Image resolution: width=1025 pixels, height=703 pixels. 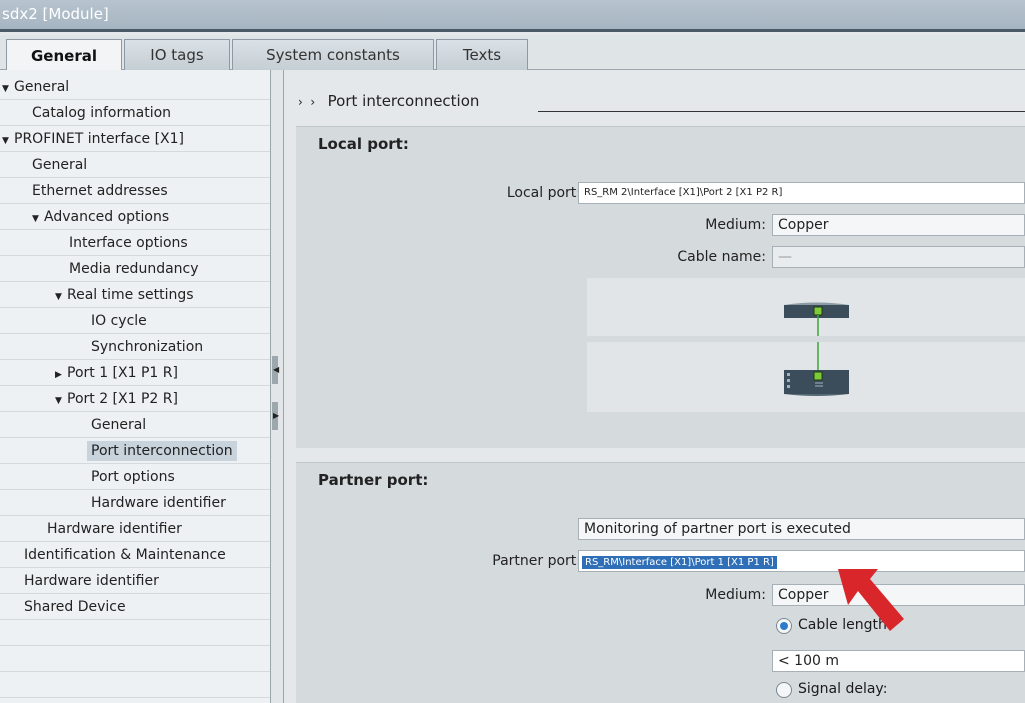 I want to click on tree-item-identification-maintenance: Identification & Maintenance, so click(x=135, y=555).